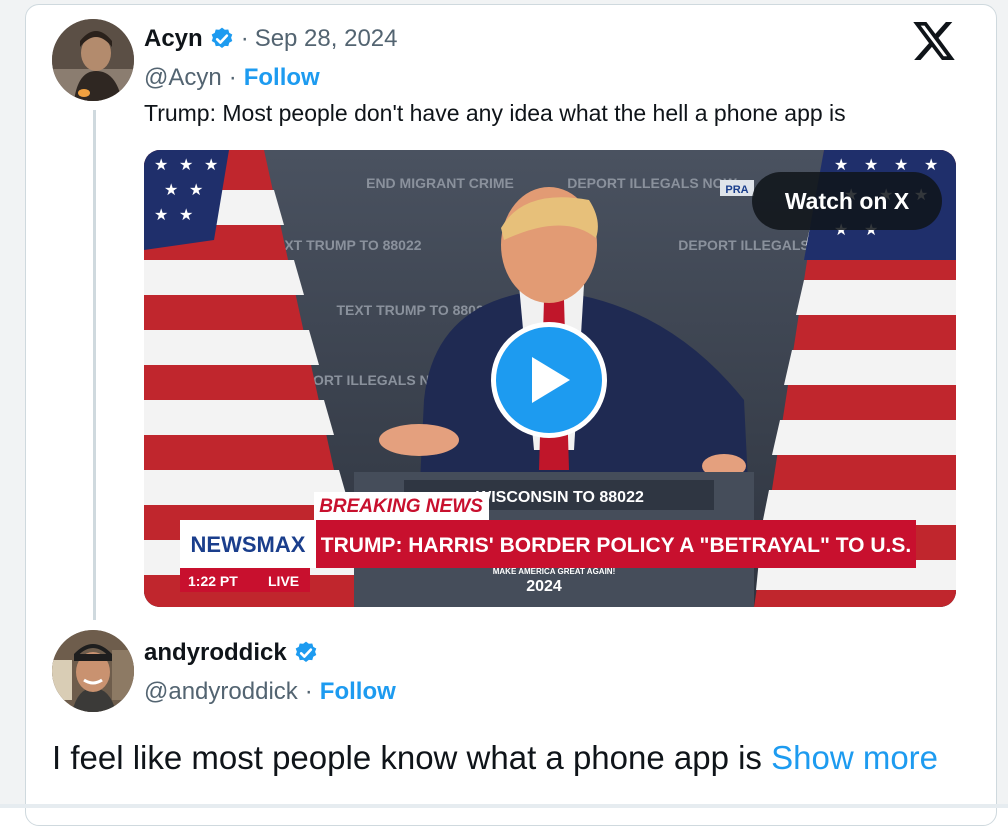 The height and width of the screenshot is (826, 1008). I want to click on acyn-handle-row: @Acyn · Follow, so click(232, 78).